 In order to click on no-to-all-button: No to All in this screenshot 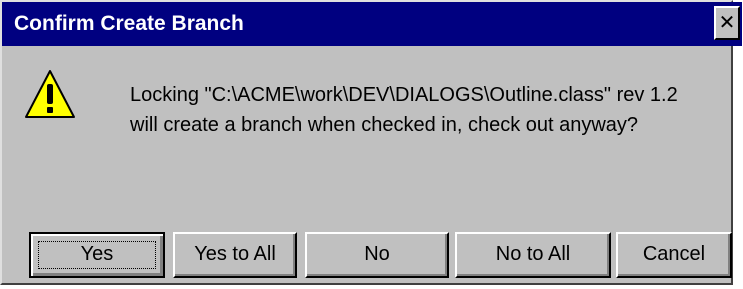, I will do `click(533, 255)`.